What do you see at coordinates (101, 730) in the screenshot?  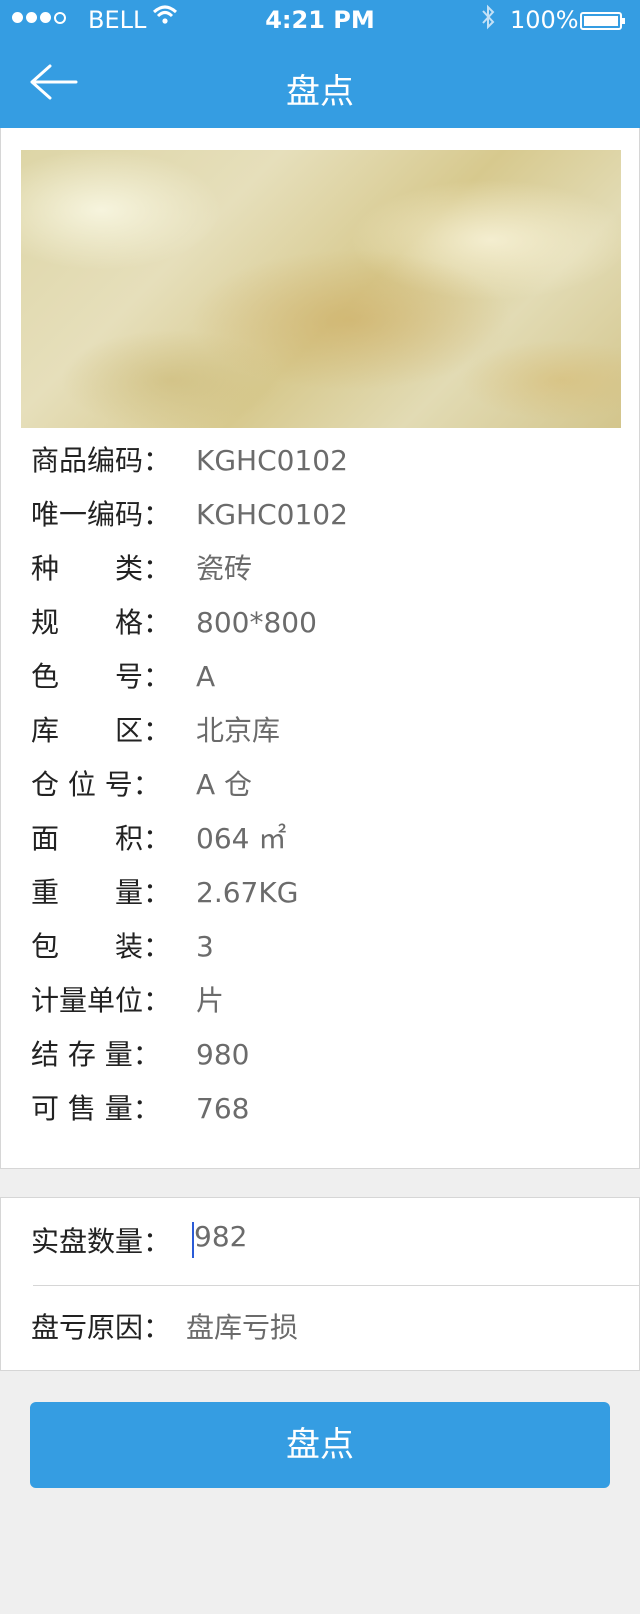 I see `field-label: 库 区：` at bounding box center [101, 730].